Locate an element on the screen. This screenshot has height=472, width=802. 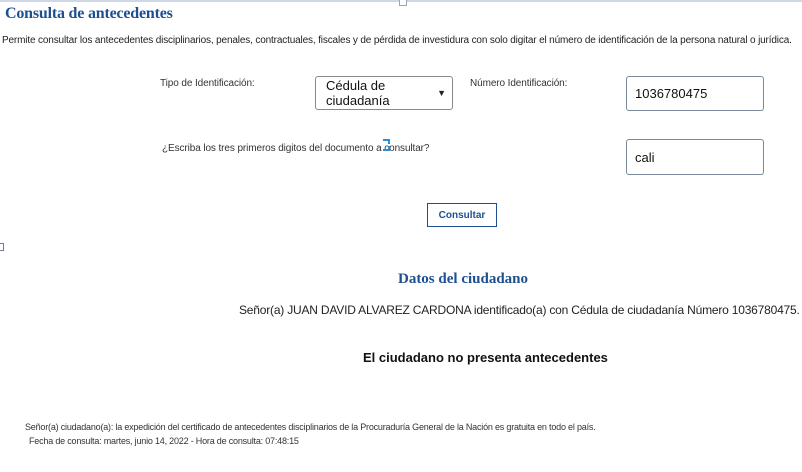
security-answer-input: cali is located at coordinates (695, 157).